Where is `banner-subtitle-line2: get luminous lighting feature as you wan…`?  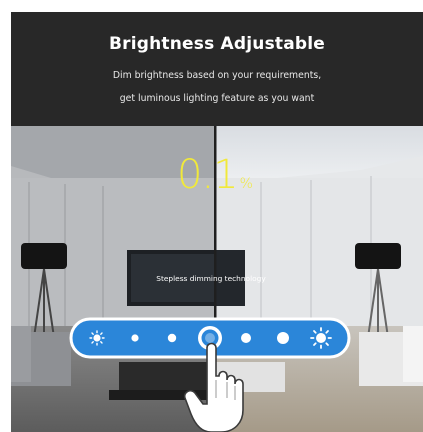
banner-subtitle-line2: get luminous lighting feature as you wan… is located at coordinates (217, 98).